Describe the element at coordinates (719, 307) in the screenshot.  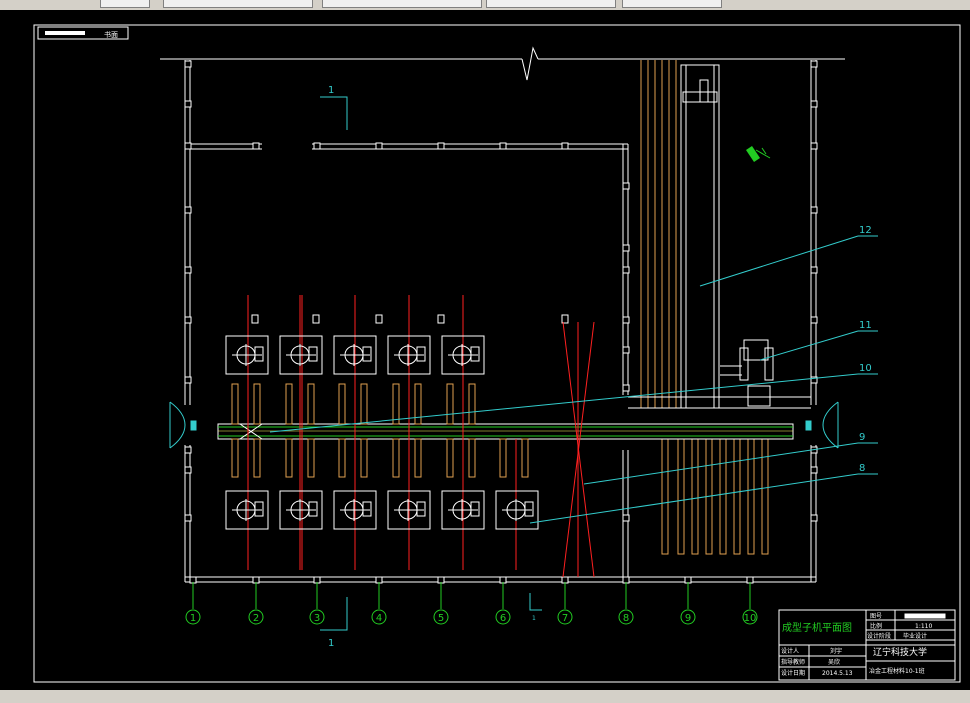
I see `crane-runway` at that location.